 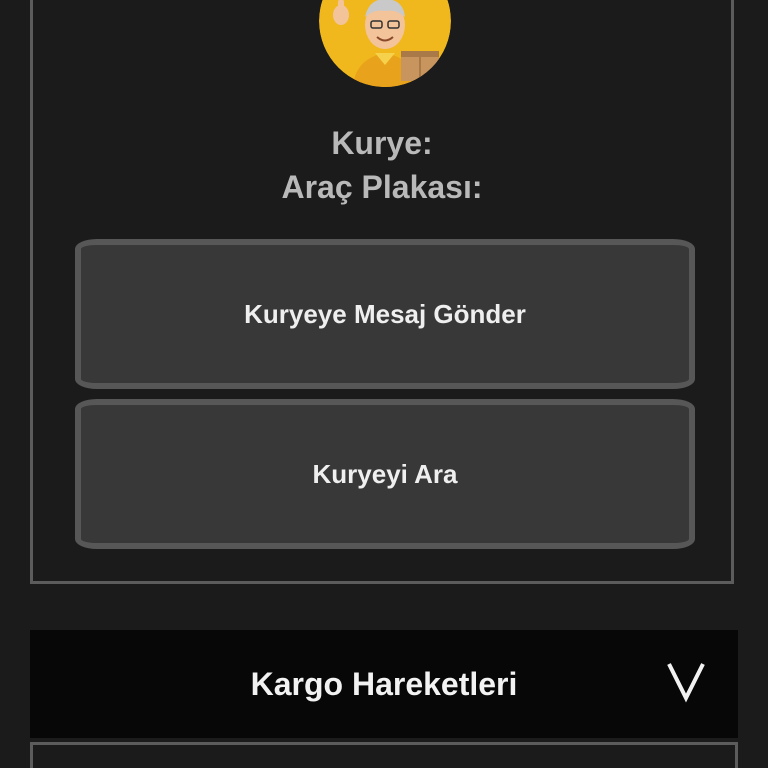 I want to click on shipment-movements-header: Kargo Hareketleri, so click(x=384, y=684).